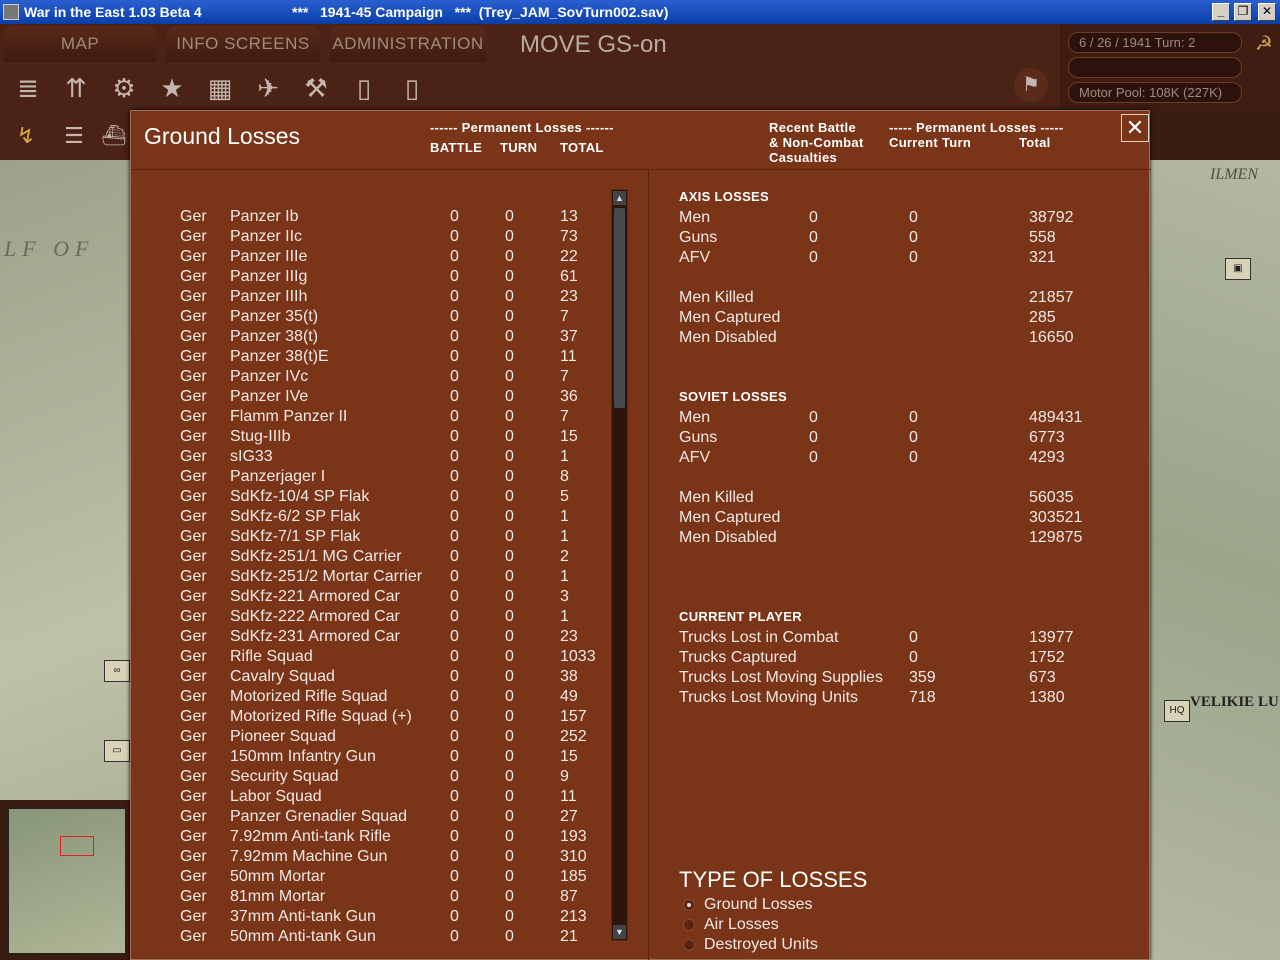 This screenshot has height=960, width=1280. I want to click on losses-scrollbar: ▲ ▼, so click(619, 565).